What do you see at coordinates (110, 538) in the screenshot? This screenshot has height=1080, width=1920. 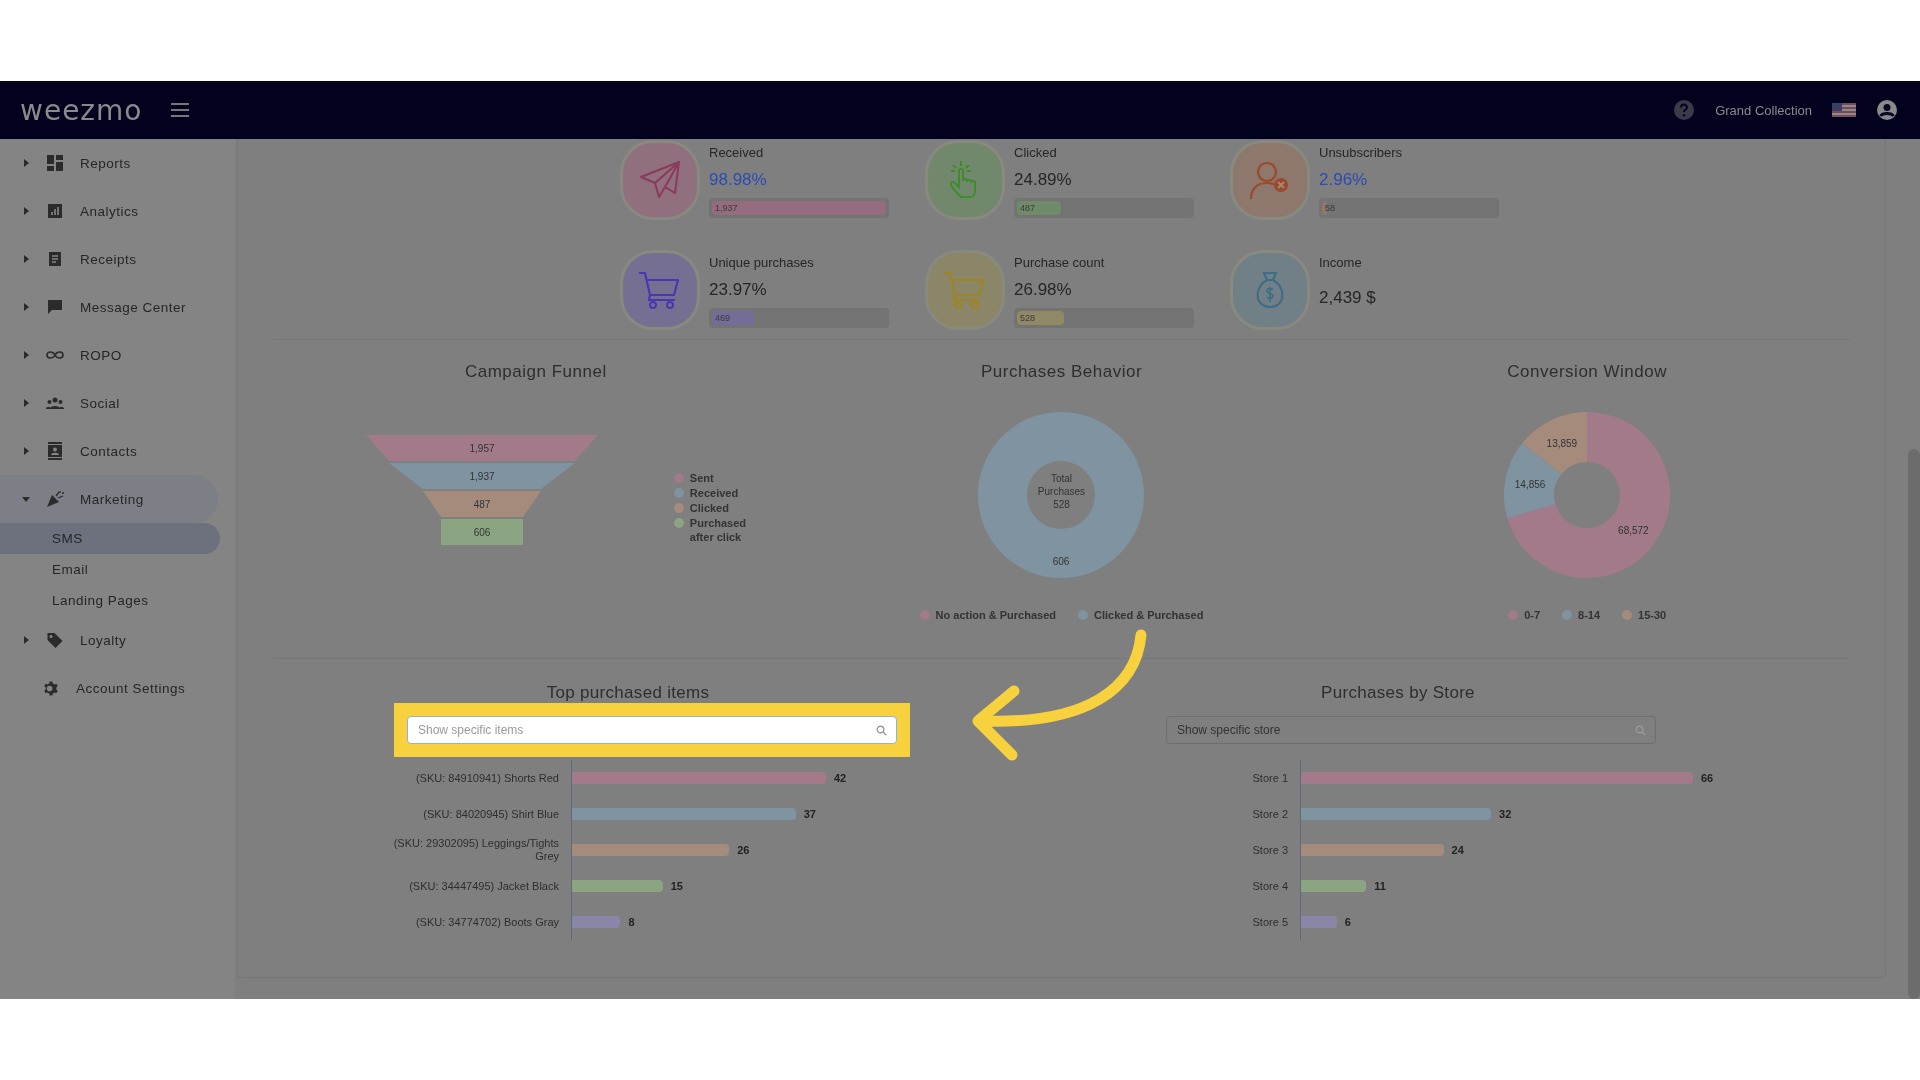 I see `sidebar-subitem: SMS` at bounding box center [110, 538].